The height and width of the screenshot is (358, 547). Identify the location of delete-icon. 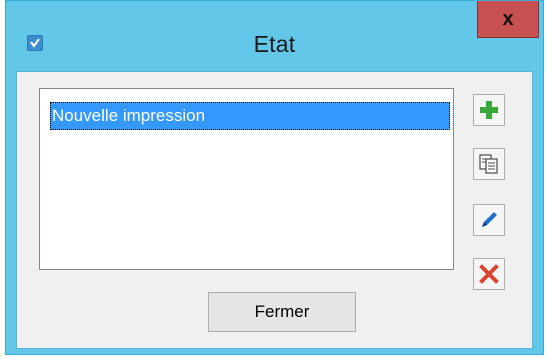
(489, 274).